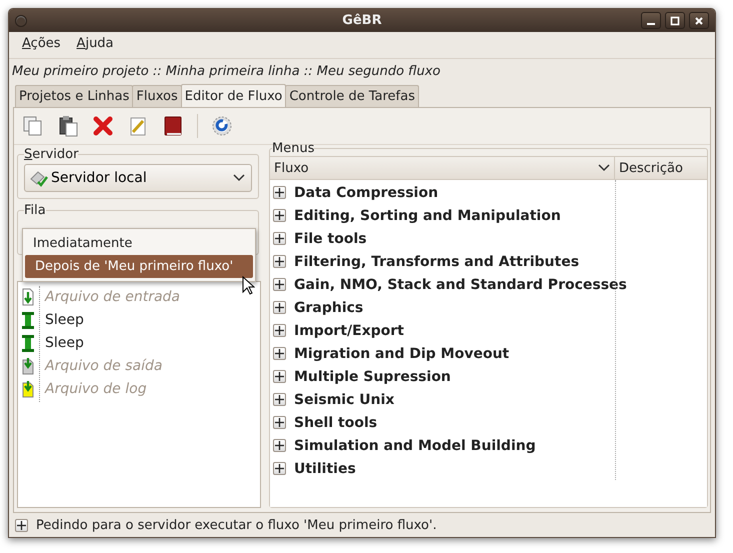 Image resolution: width=733 pixels, height=553 pixels. What do you see at coordinates (68, 126) in the screenshot?
I see `paste-icon` at bounding box center [68, 126].